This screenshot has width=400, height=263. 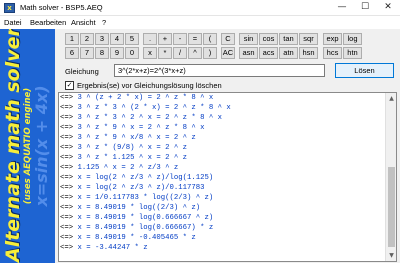 What do you see at coordinates (130, 208) in the screenshot?
I see `result-line: <=> x = 8.49019 * log((2/3) ^ z)` at bounding box center [130, 208].